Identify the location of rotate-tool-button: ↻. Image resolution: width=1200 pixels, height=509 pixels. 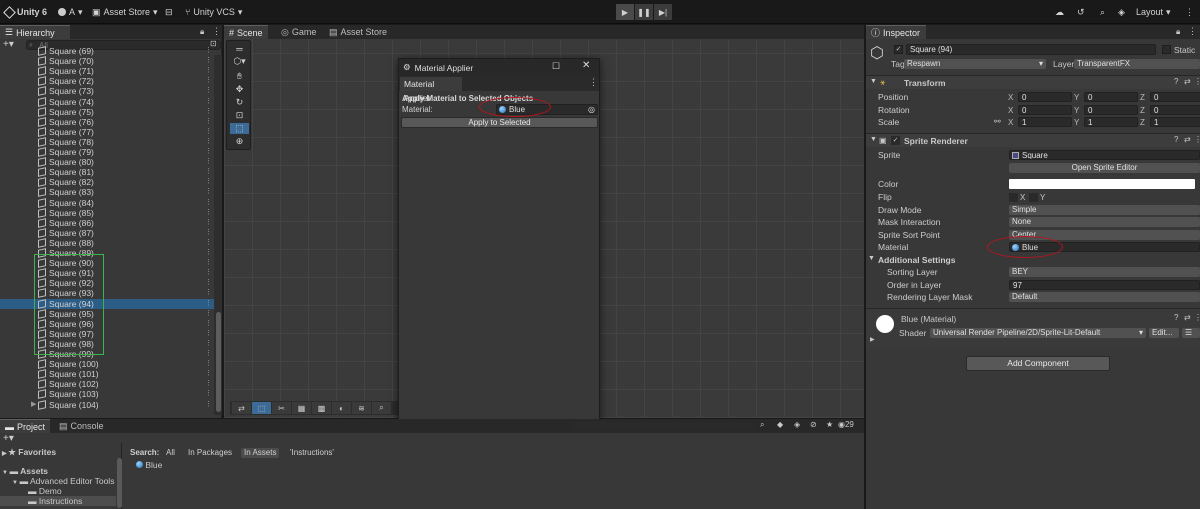
(239, 102).